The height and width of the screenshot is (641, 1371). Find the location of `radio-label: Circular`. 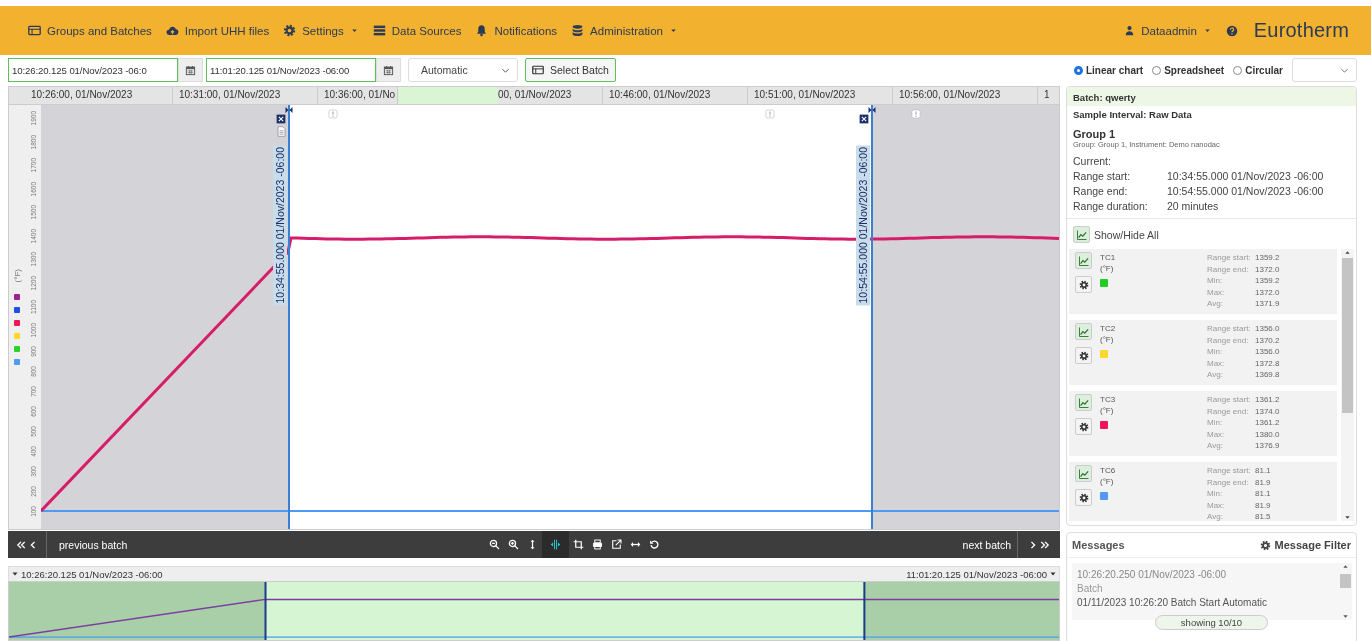

radio-label: Circular is located at coordinates (1264, 70).